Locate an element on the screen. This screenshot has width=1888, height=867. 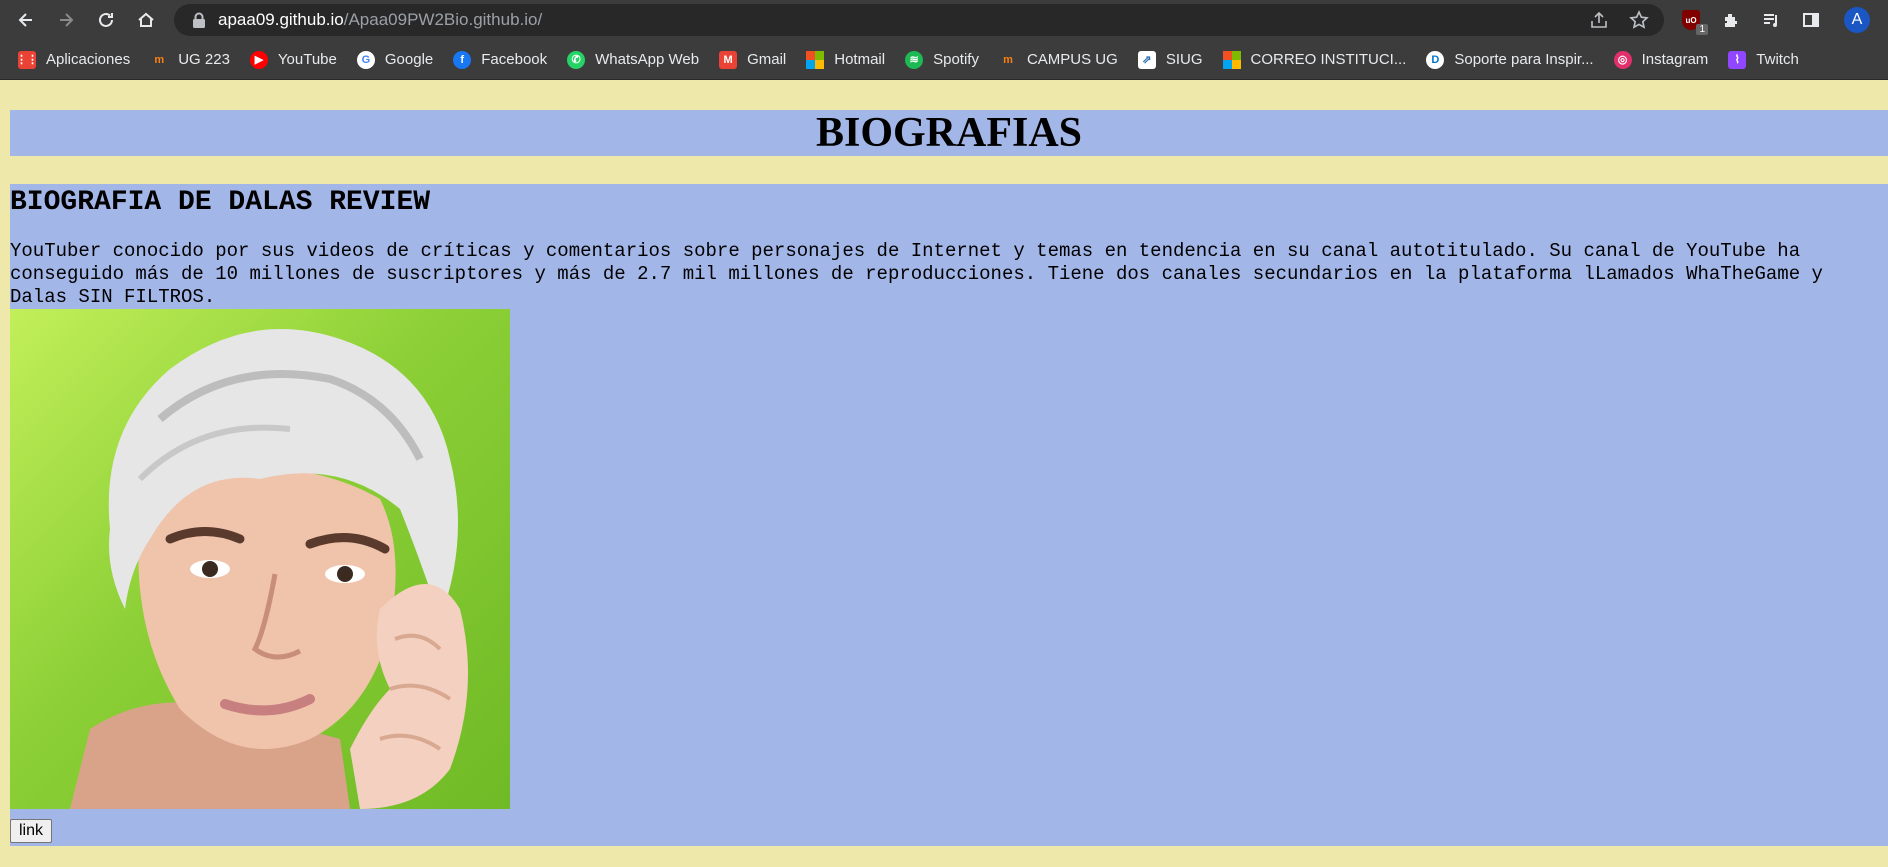
url-path: /Apaa09PW2Bio.github.io/ is located at coordinates (443, 19).